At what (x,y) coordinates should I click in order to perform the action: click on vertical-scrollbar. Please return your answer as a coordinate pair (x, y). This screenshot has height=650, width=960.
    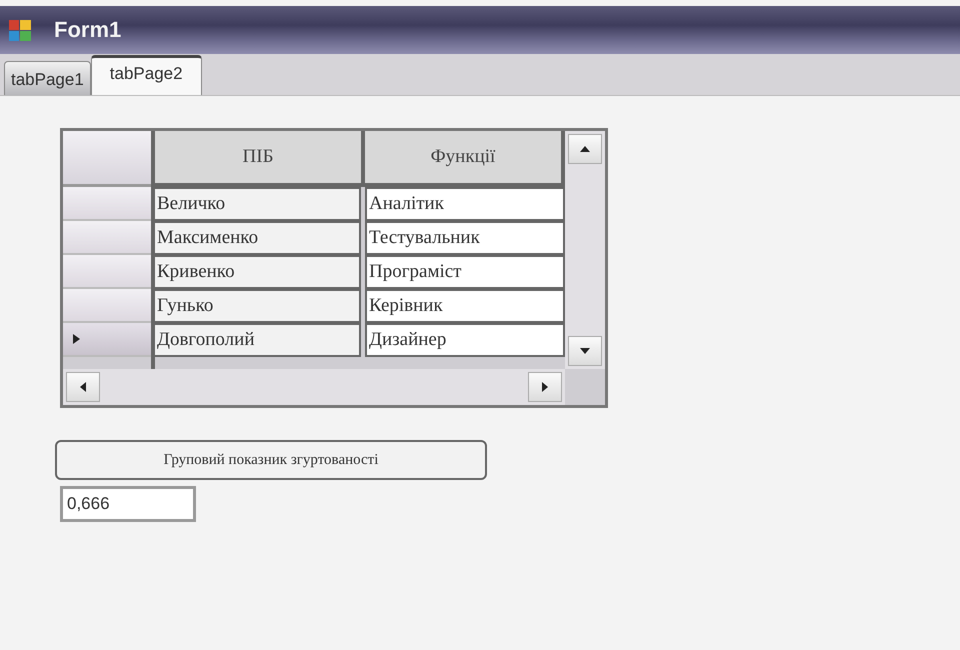
    Looking at the image, I should click on (585, 250).